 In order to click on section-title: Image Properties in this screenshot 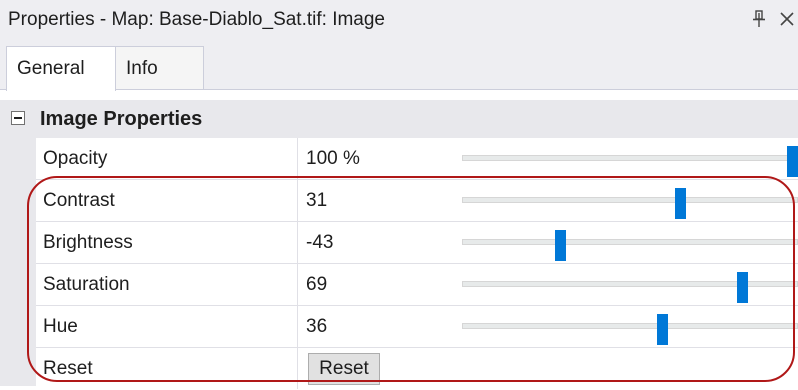, I will do `click(121, 119)`.